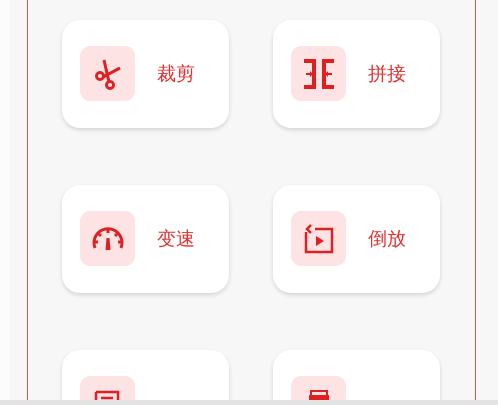 This screenshot has height=405, width=498. I want to click on tool-card: 拼接, so click(356, 74).